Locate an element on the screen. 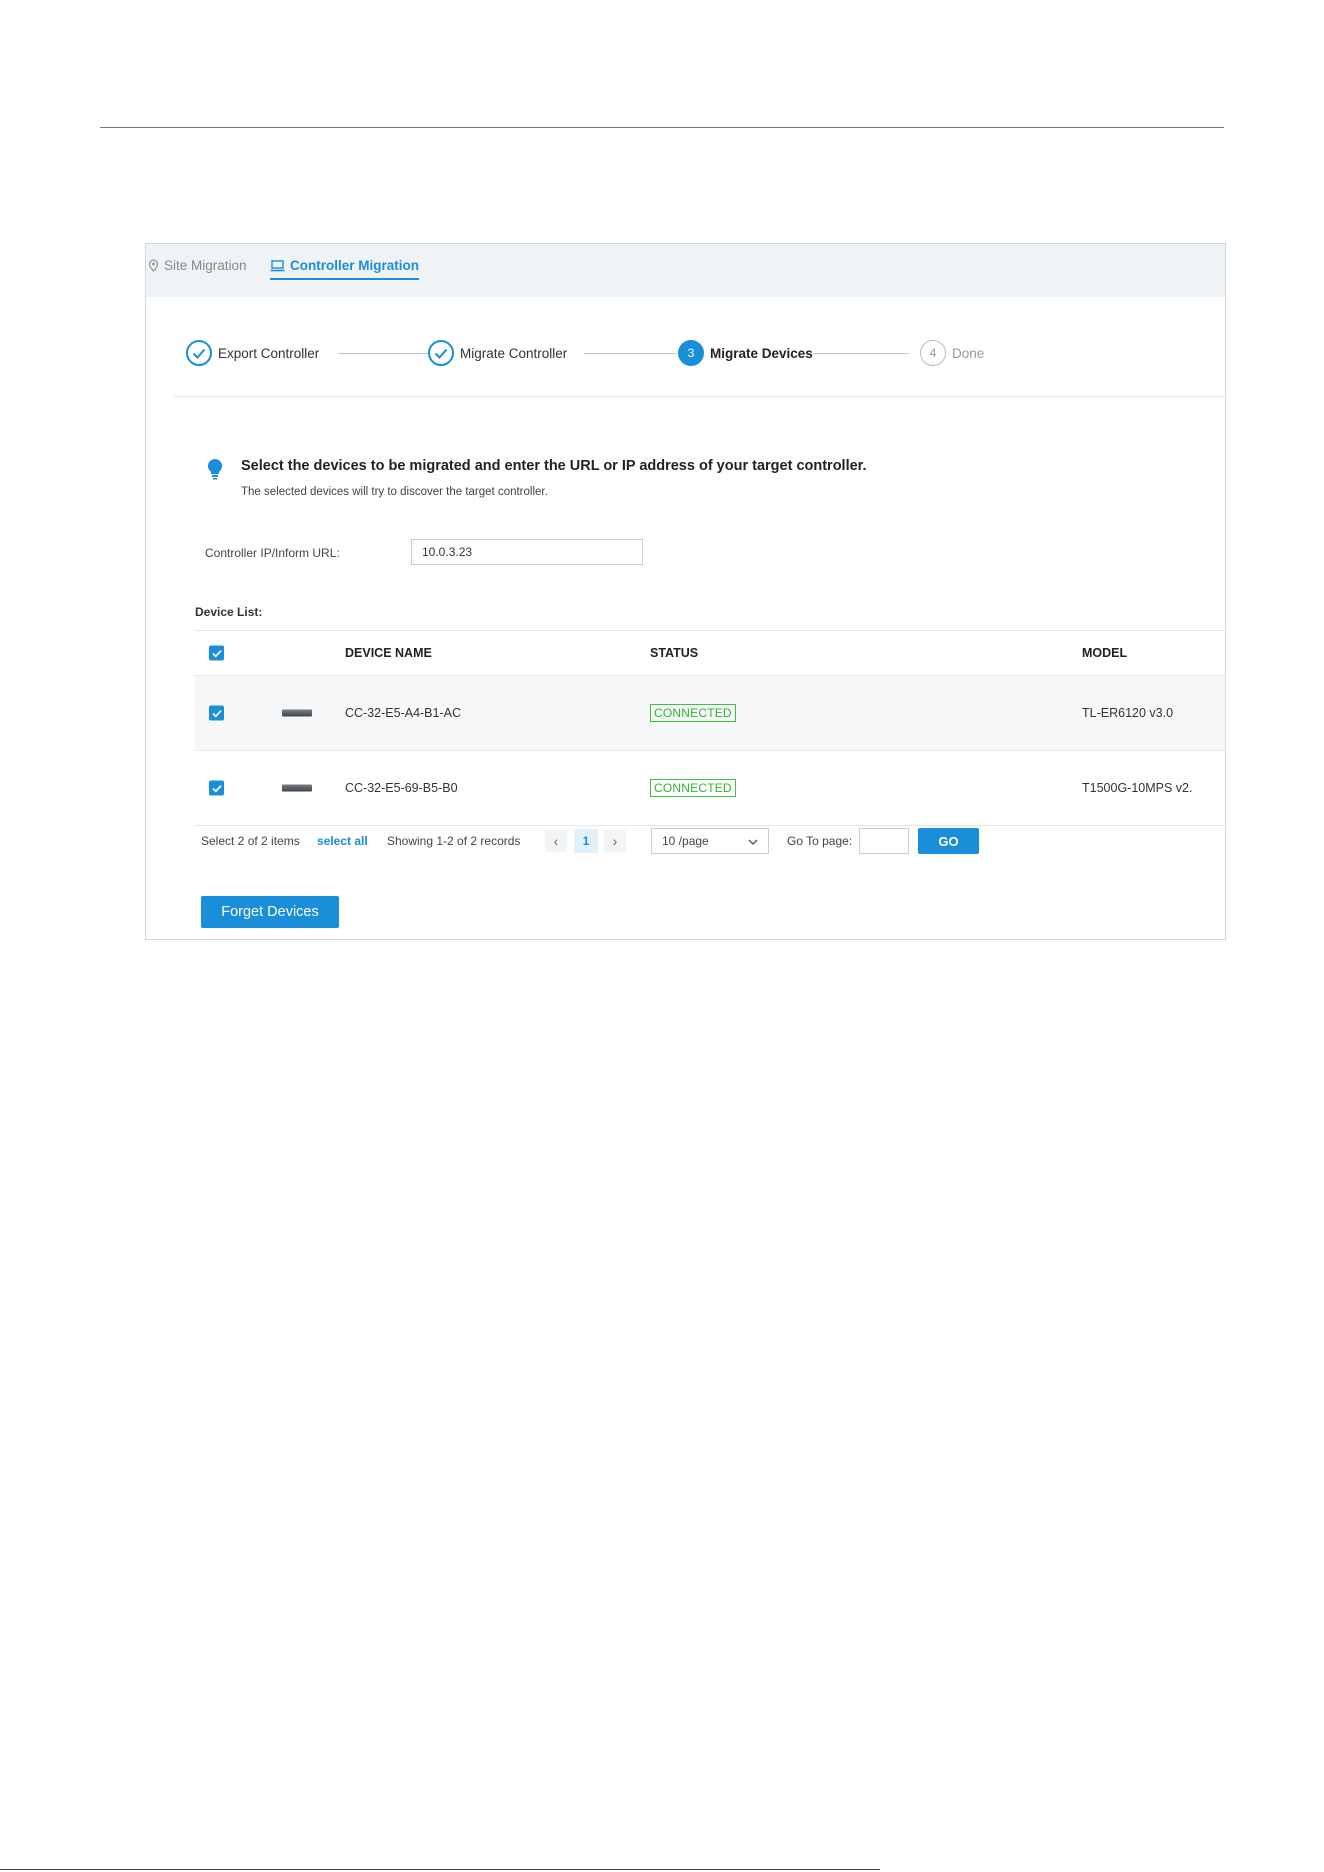 Image resolution: width=1324 pixels, height=1872 pixels. selection-count: Select 2 of 2 items is located at coordinates (250, 841).